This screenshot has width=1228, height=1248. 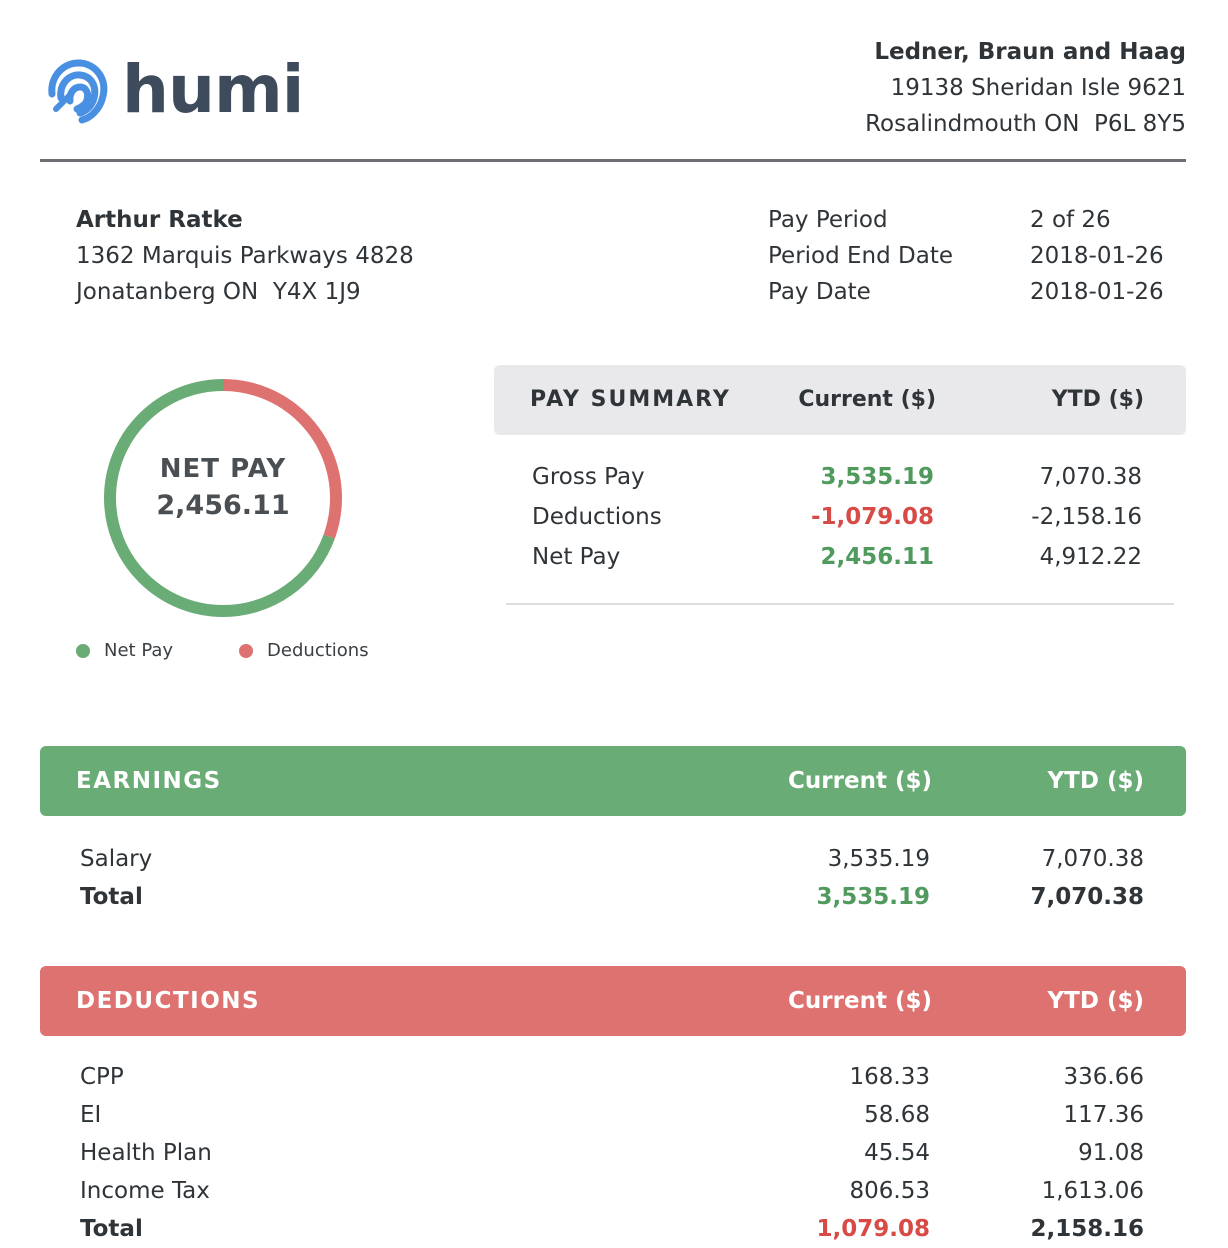 I want to click on earnings-total-row: Total 3,535.19 7,070.38, so click(x=613, y=897).